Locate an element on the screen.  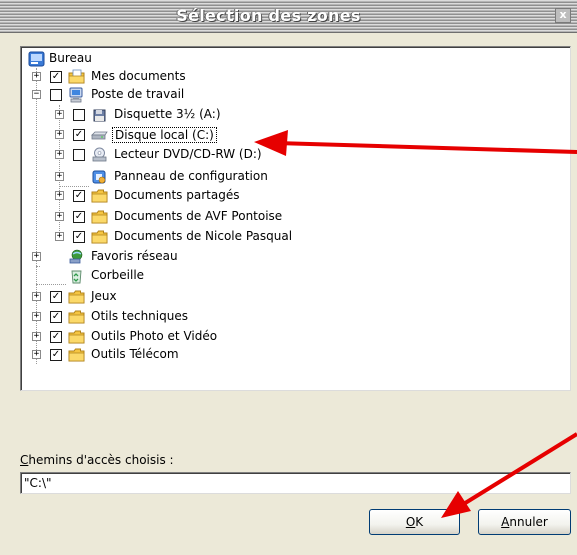
collapse-icon: − is located at coordinates (36, 94).